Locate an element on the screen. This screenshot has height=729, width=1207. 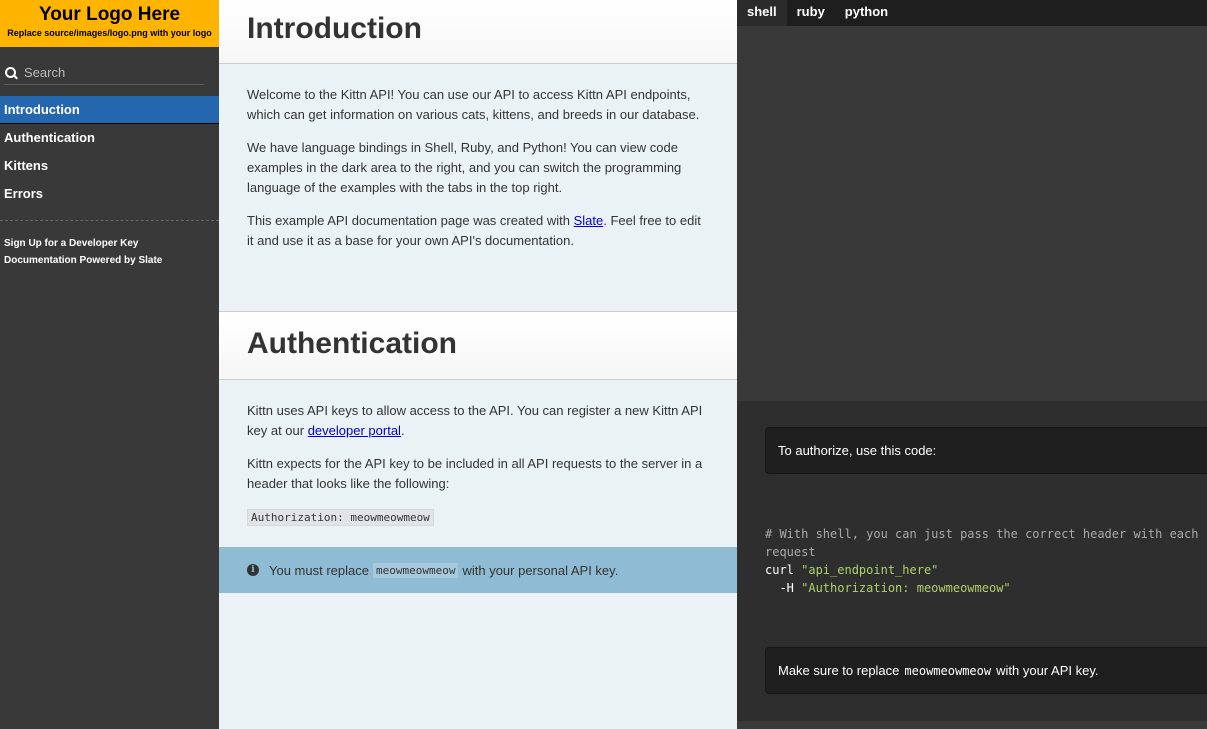
tab-ruby: ruby is located at coordinates (811, 13).